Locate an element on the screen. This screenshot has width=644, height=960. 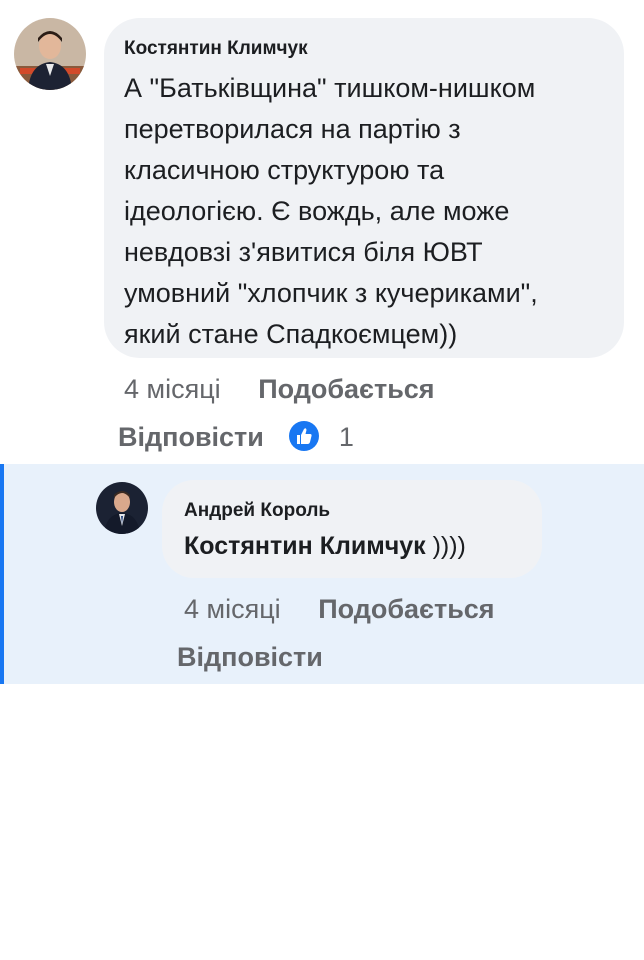
reply-actions-row: 4 місяці Подобається is located at coordinates (339, 609).